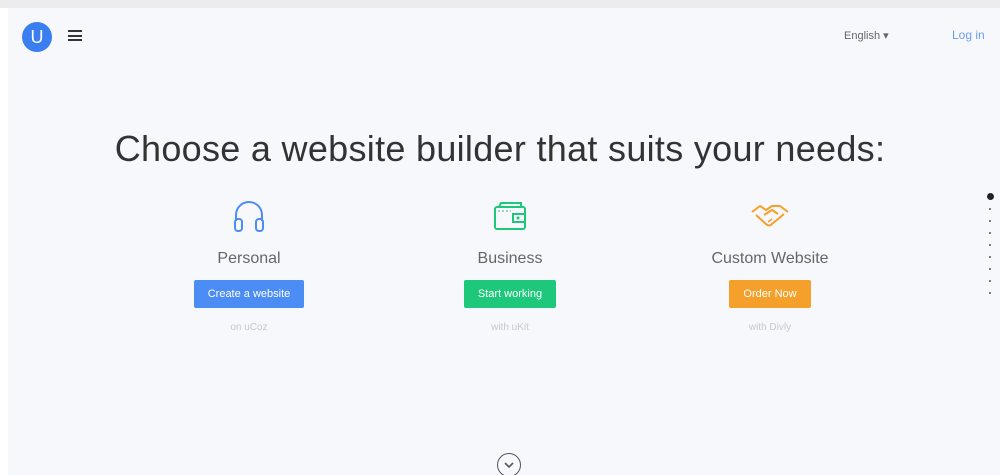 This screenshot has width=1000, height=475. Describe the element at coordinates (249, 258) in the screenshot. I see `card-title: Personal` at that location.